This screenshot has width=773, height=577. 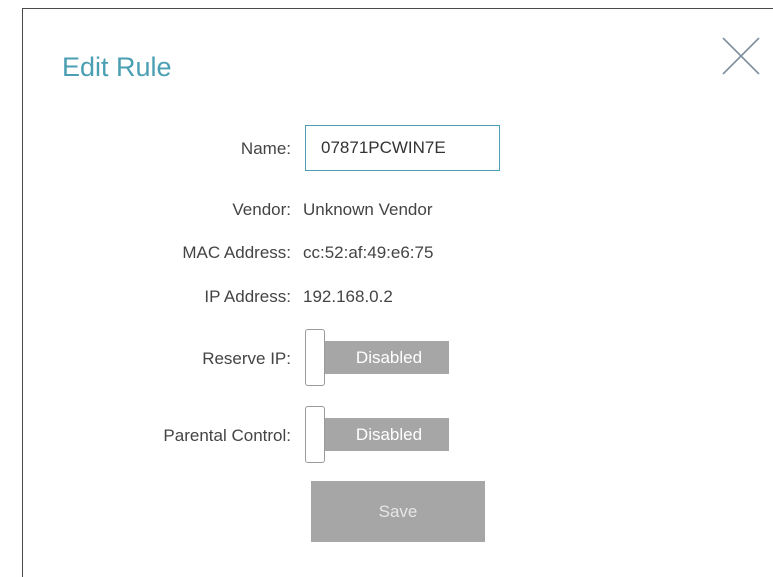 I want to click on reserve-ip-toggle-knob, so click(x=315, y=357).